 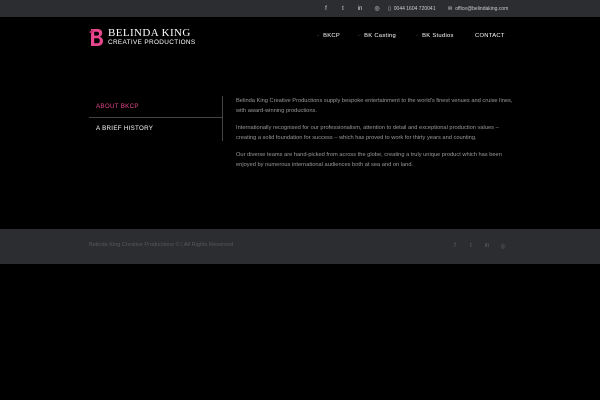 I want to click on email-icon: ✉, so click(x=450, y=8).